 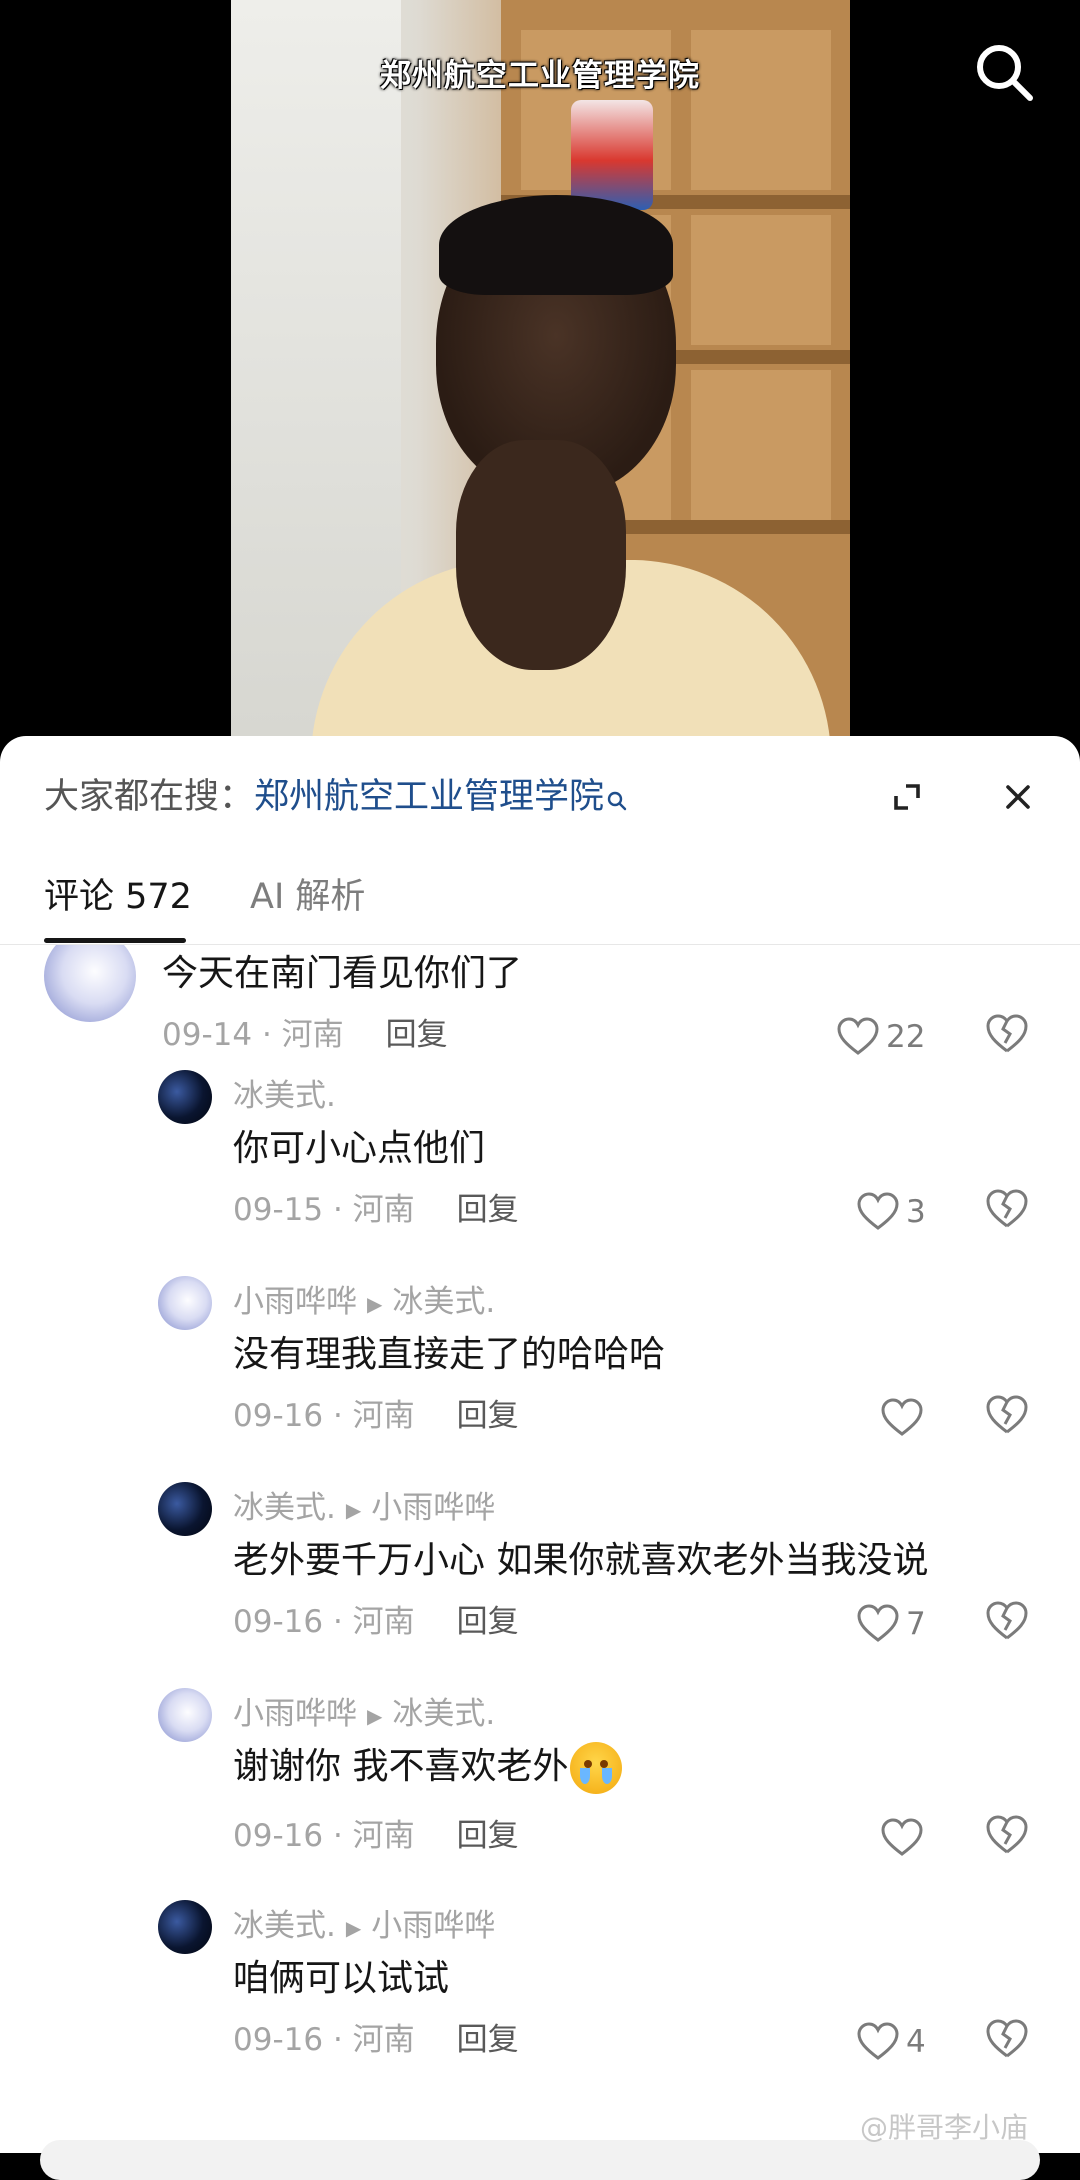 I want to click on comment-meta: 09-15 · 河南 回复, so click(x=376, y=1210).